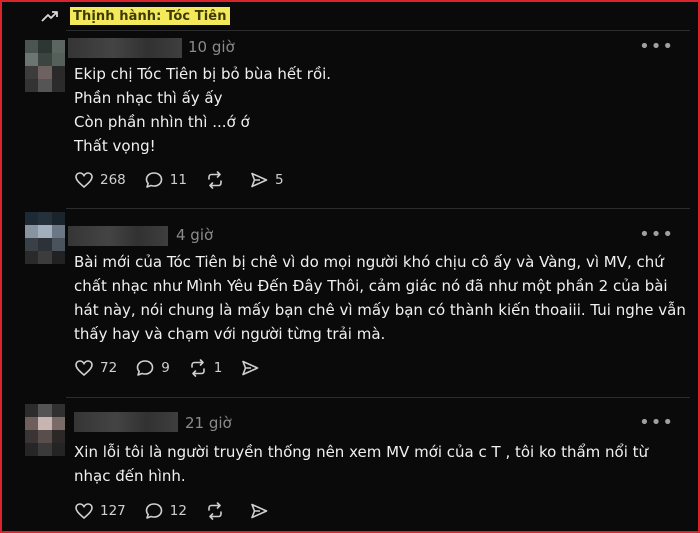 This screenshot has height=533, width=700. I want to click on like-button: 268, so click(100, 180).